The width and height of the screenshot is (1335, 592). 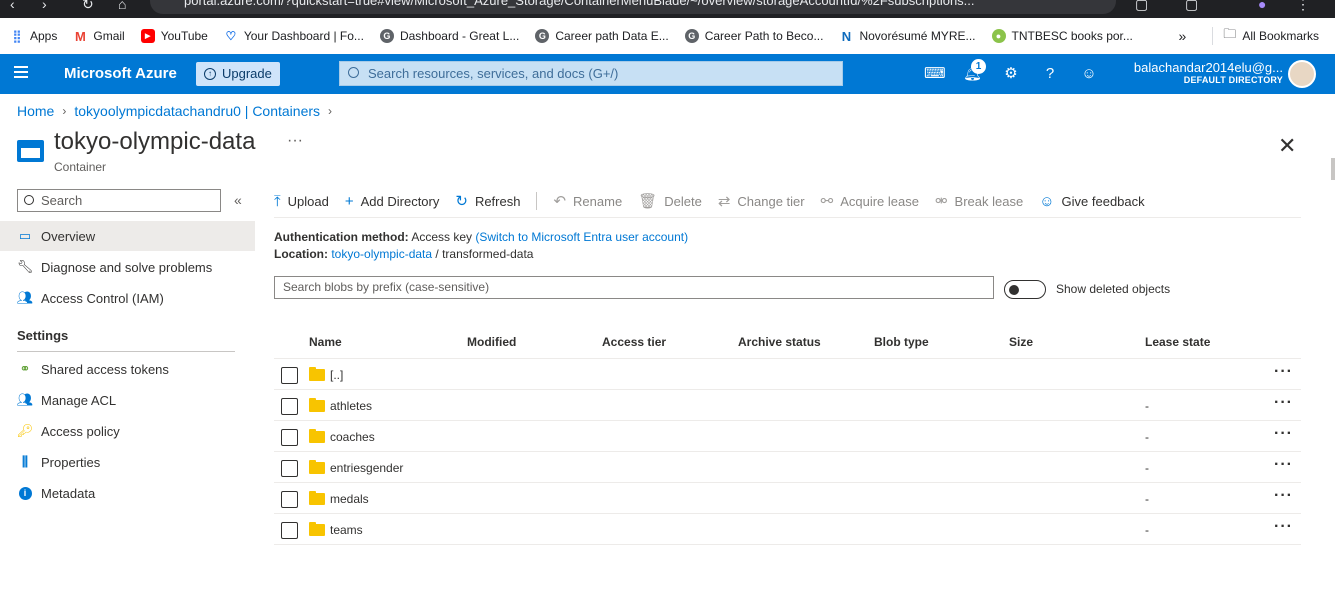 What do you see at coordinates (787, 529) in the screenshot?
I see `table-row: teams - ···` at bounding box center [787, 529].